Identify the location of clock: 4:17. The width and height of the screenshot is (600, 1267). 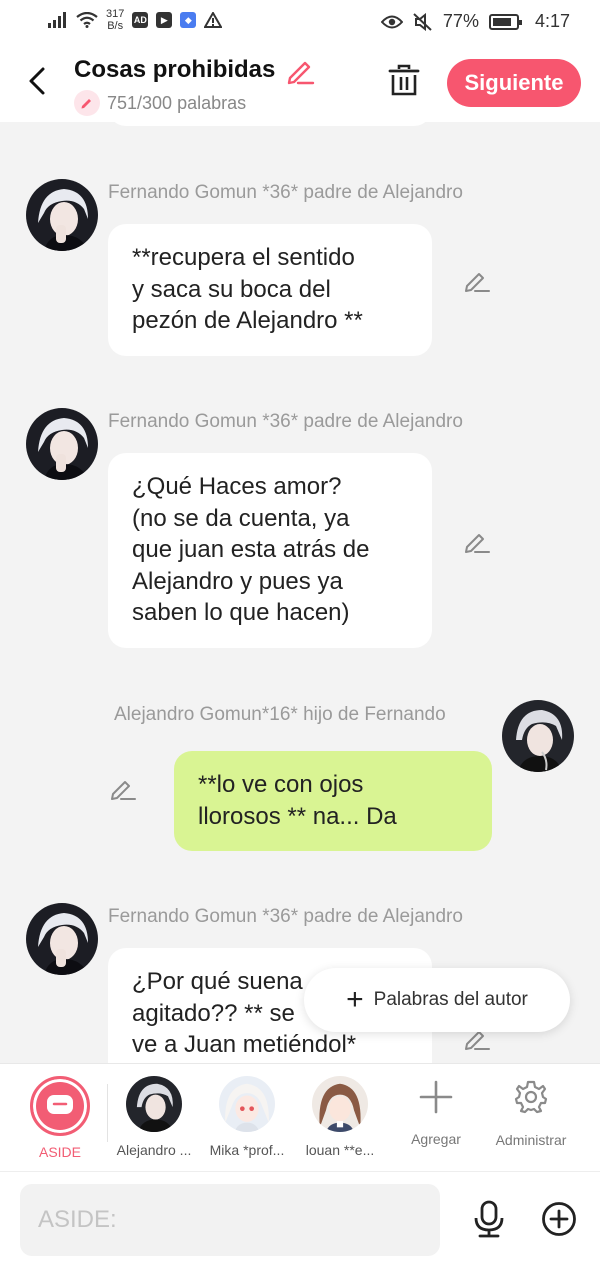
(552, 21).